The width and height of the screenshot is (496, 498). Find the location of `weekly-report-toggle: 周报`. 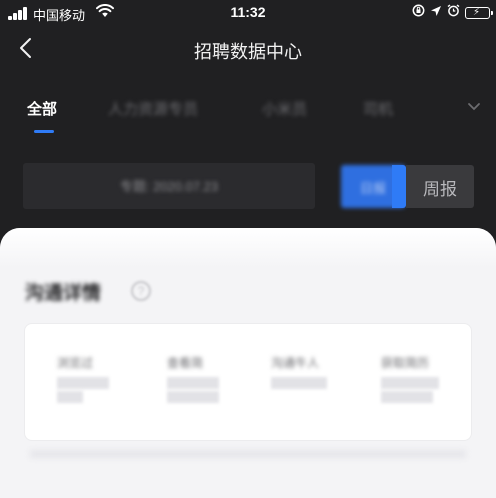

weekly-report-toggle: 周报 is located at coordinates (440, 186).